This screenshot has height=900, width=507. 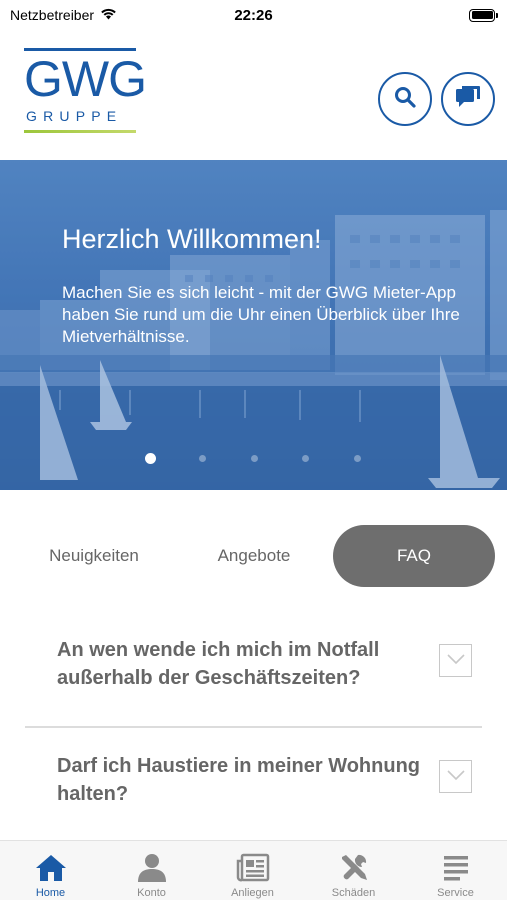 I want to click on chat-icon, so click(x=468, y=99).